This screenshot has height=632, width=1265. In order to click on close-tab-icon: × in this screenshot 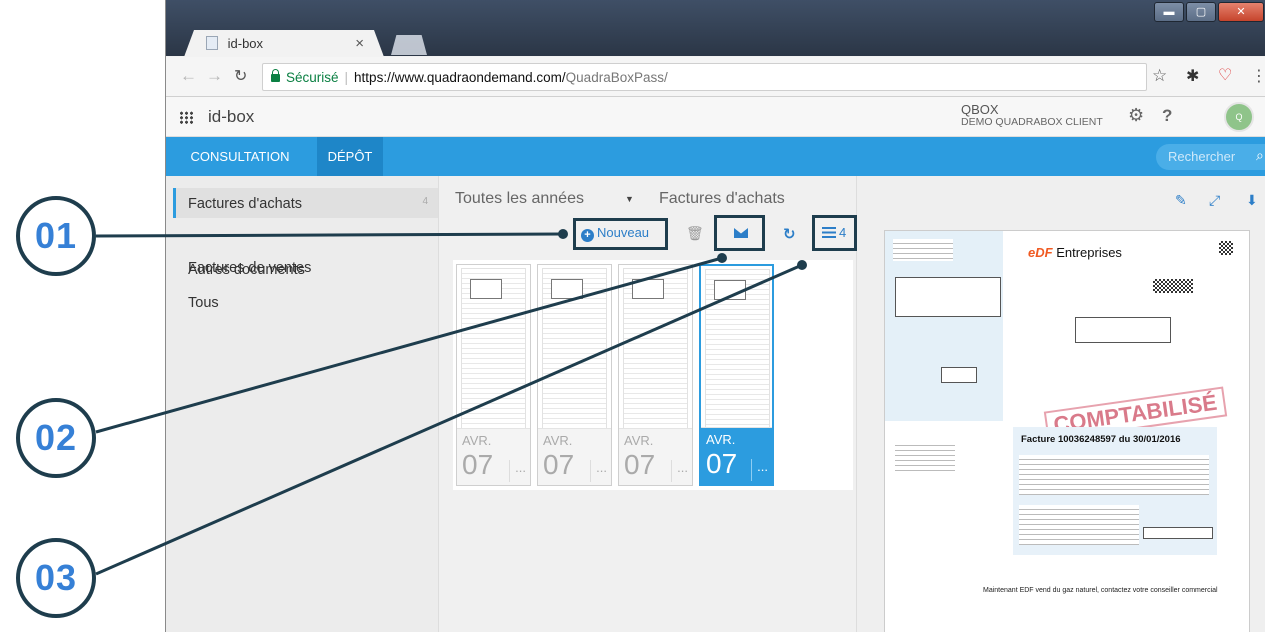, I will do `click(359, 43)`.